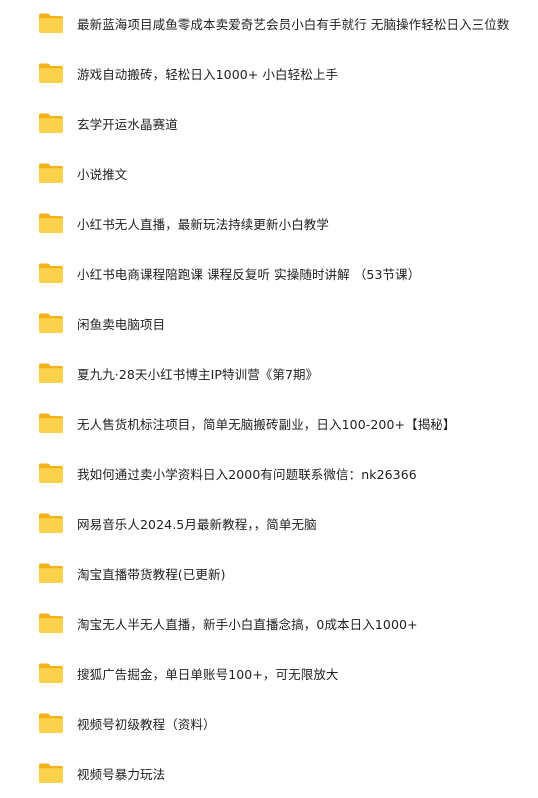  I want to click on folder-item: 网易音乐人2024.5月最新教程，，简单无脑, so click(269, 523).